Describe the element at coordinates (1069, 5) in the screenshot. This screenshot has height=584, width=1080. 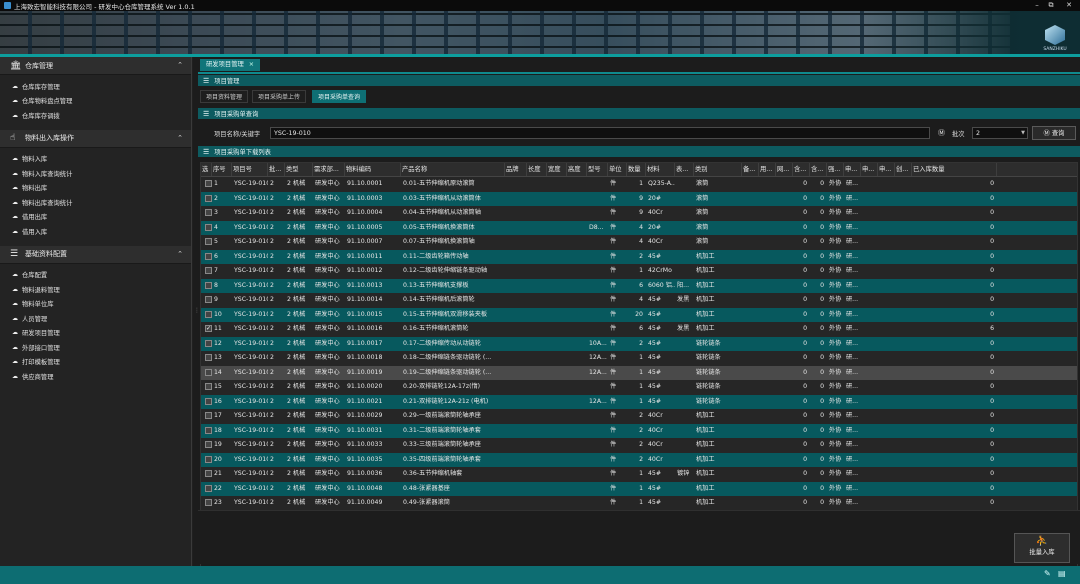
I see `close-button: ✕` at that location.